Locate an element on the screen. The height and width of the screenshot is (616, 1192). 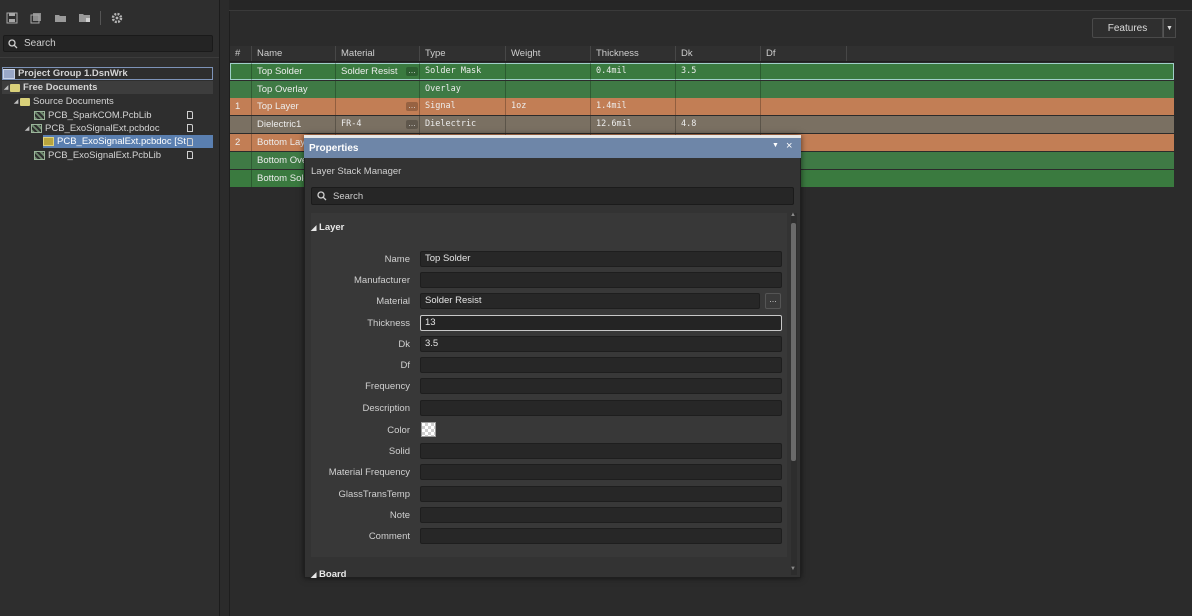
column-header-weight: Weight is located at coordinates (548, 53).